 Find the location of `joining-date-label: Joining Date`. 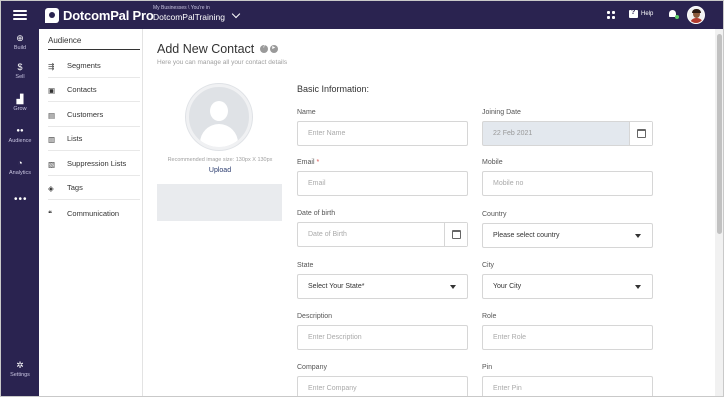

joining-date-label: Joining Date is located at coordinates (501, 112).